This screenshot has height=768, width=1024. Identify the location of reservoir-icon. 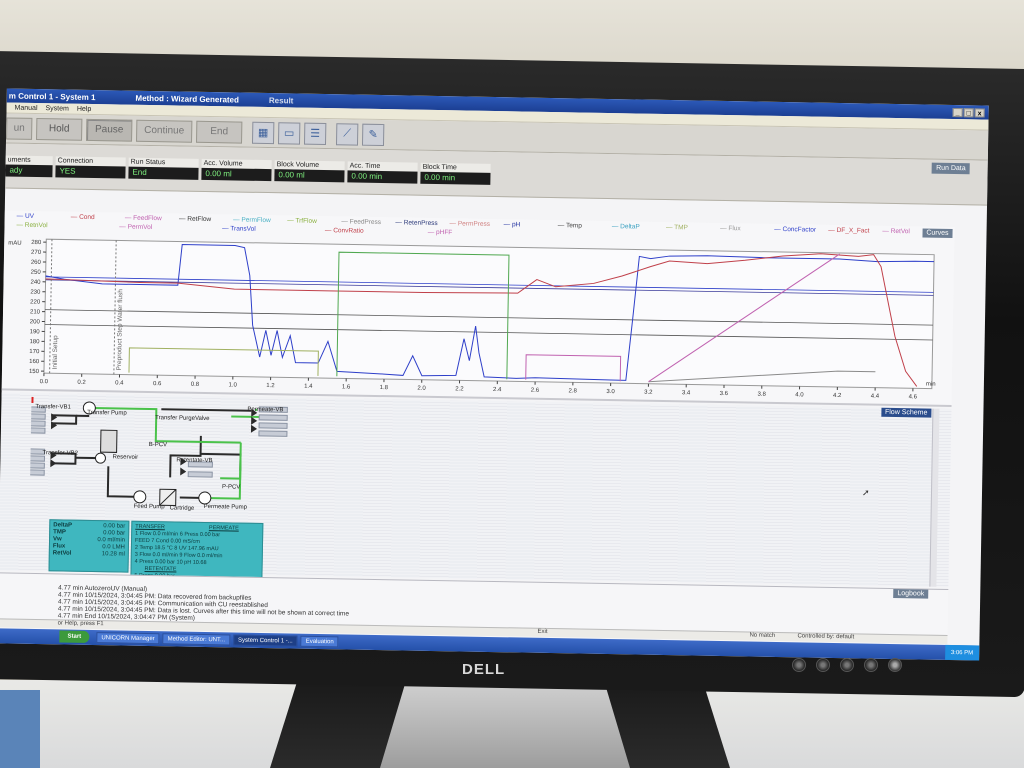
(109, 441).